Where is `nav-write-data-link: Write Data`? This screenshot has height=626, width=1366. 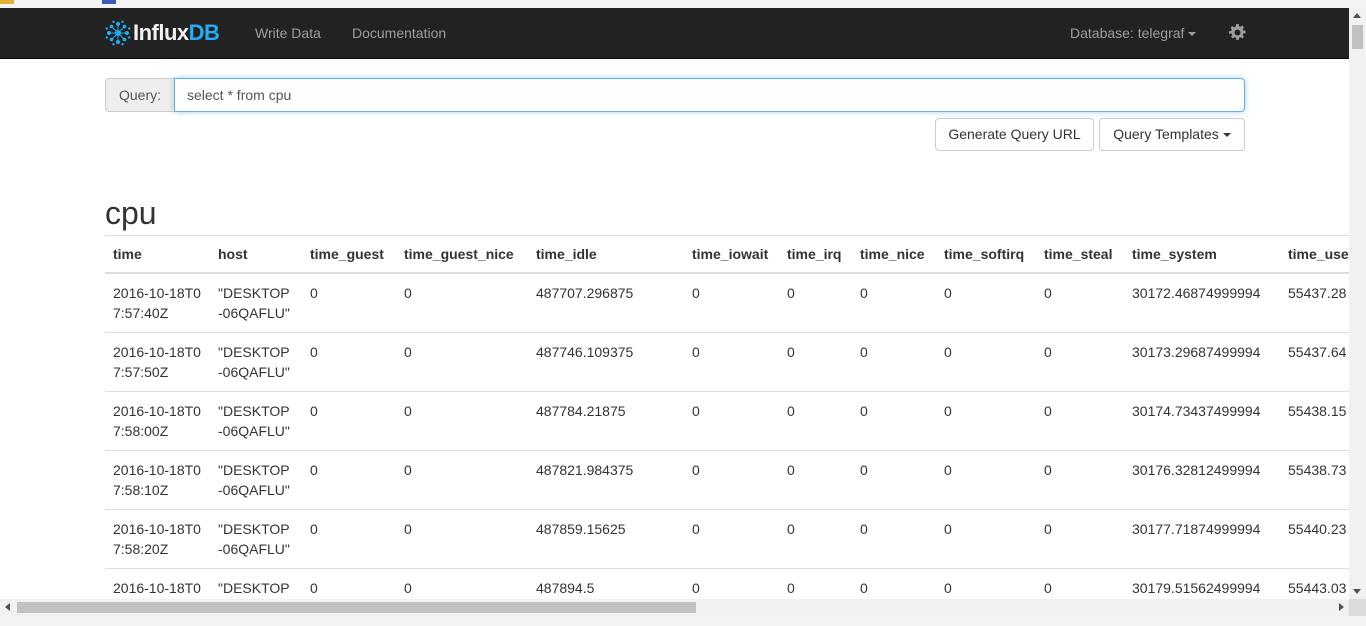
nav-write-data-link: Write Data is located at coordinates (288, 33).